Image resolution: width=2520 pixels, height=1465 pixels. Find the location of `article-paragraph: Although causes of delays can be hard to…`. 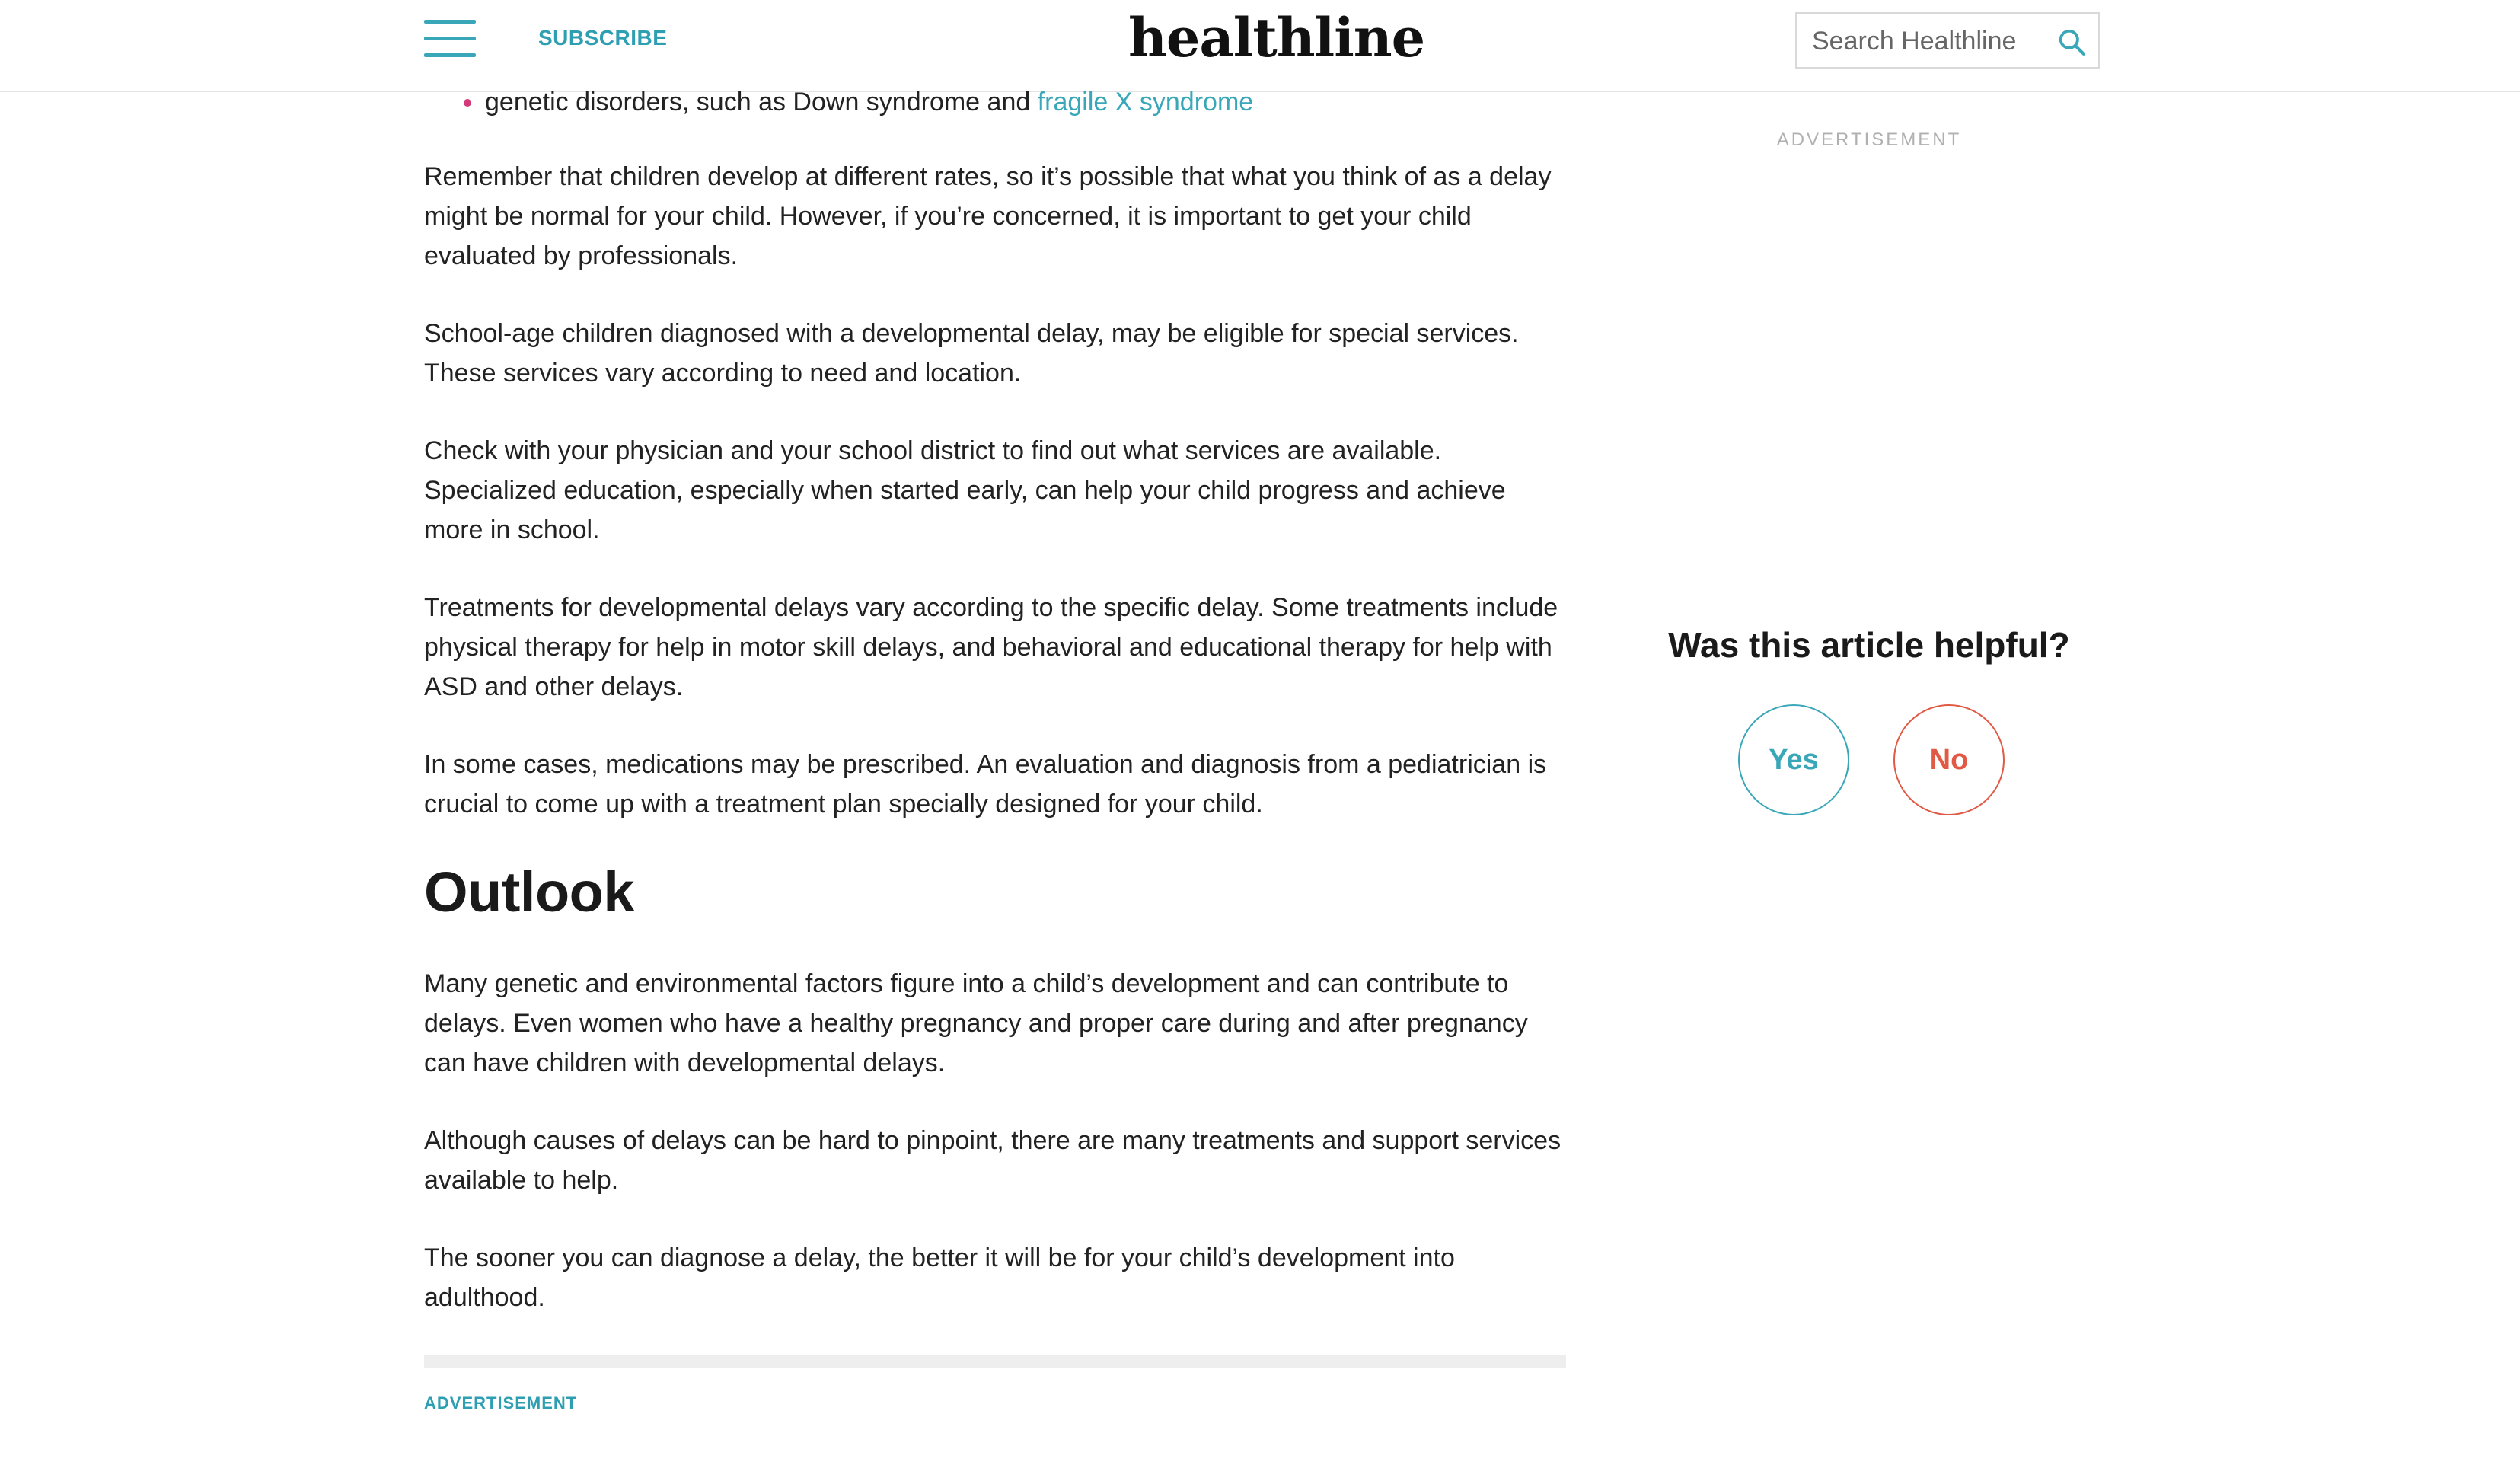

article-paragraph: Although causes of delays can be hard to… is located at coordinates (992, 1161).